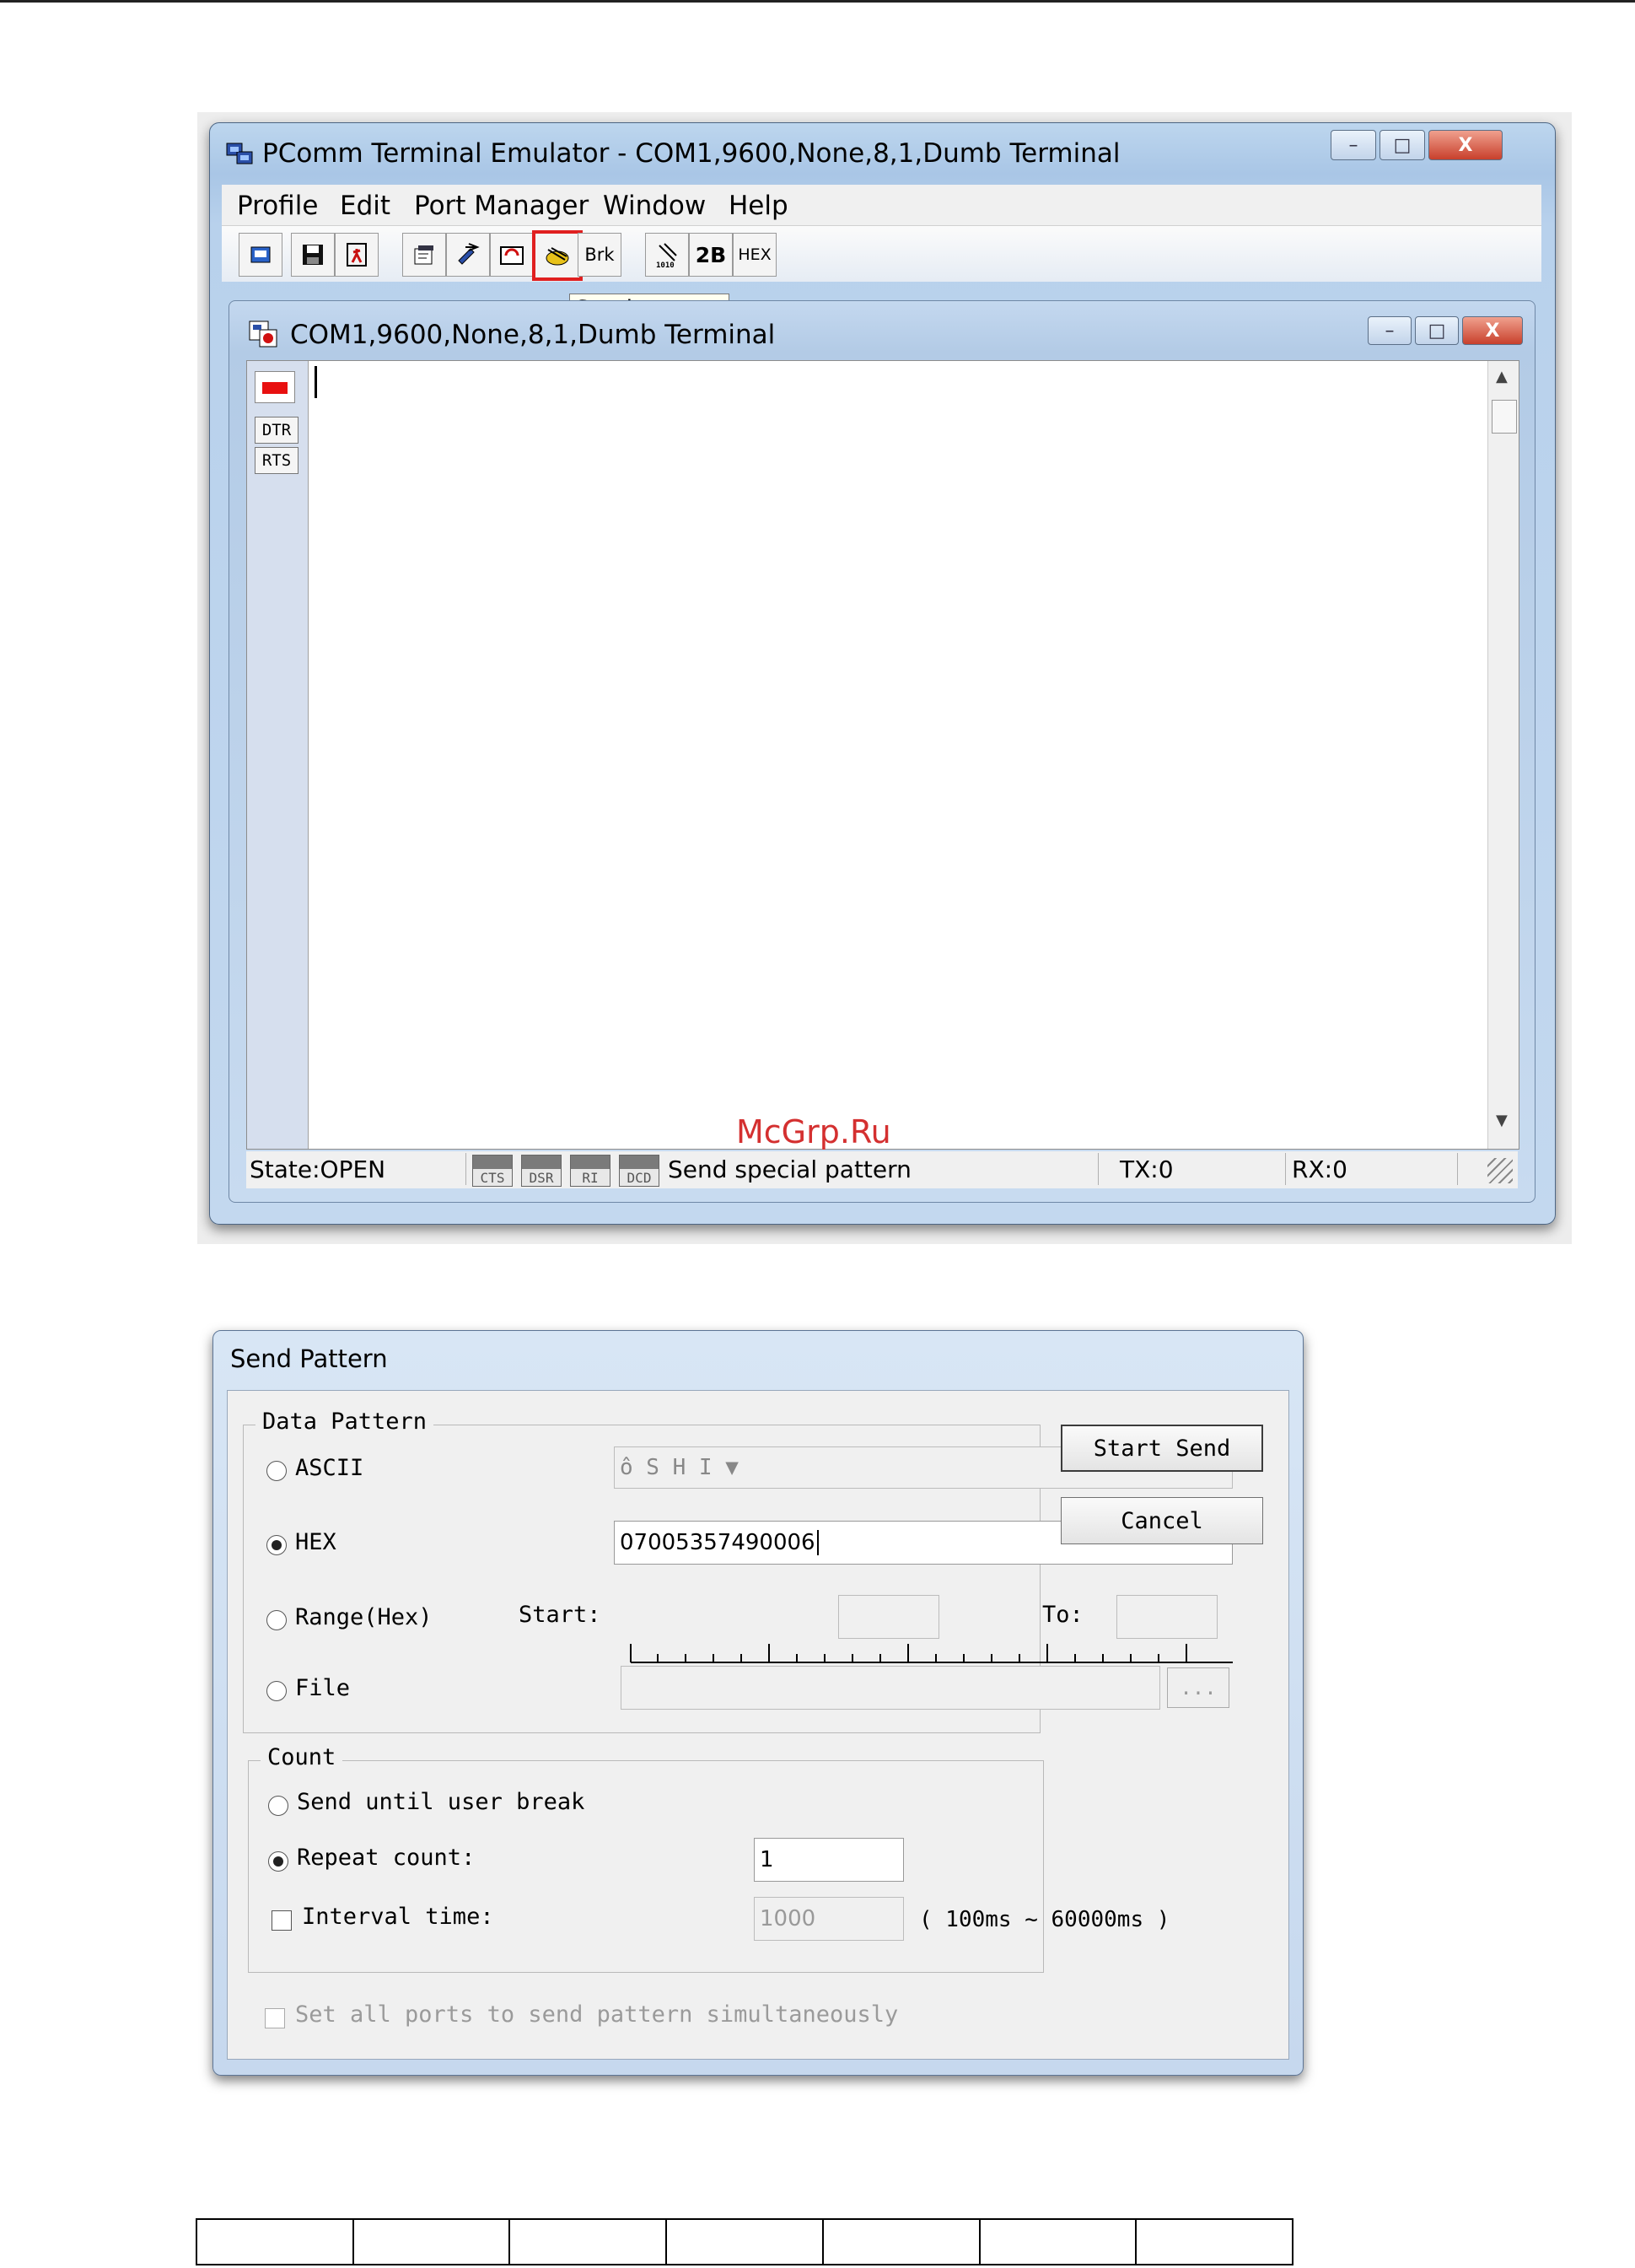 The height and width of the screenshot is (2268, 1635). What do you see at coordinates (758, 206) in the screenshot?
I see `menu-help: Help` at bounding box center [758, 206].